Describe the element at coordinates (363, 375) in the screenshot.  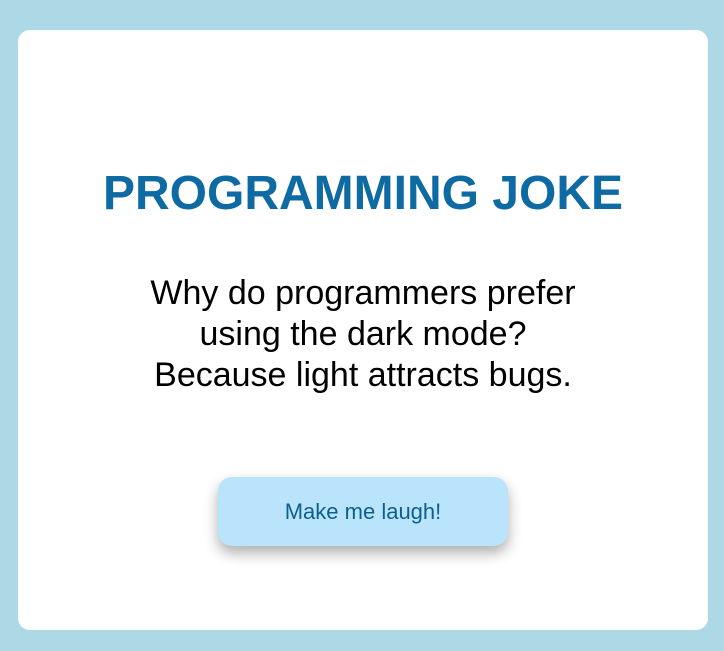
I see `joke-line-3: Because light attracts bugs.` at that location.